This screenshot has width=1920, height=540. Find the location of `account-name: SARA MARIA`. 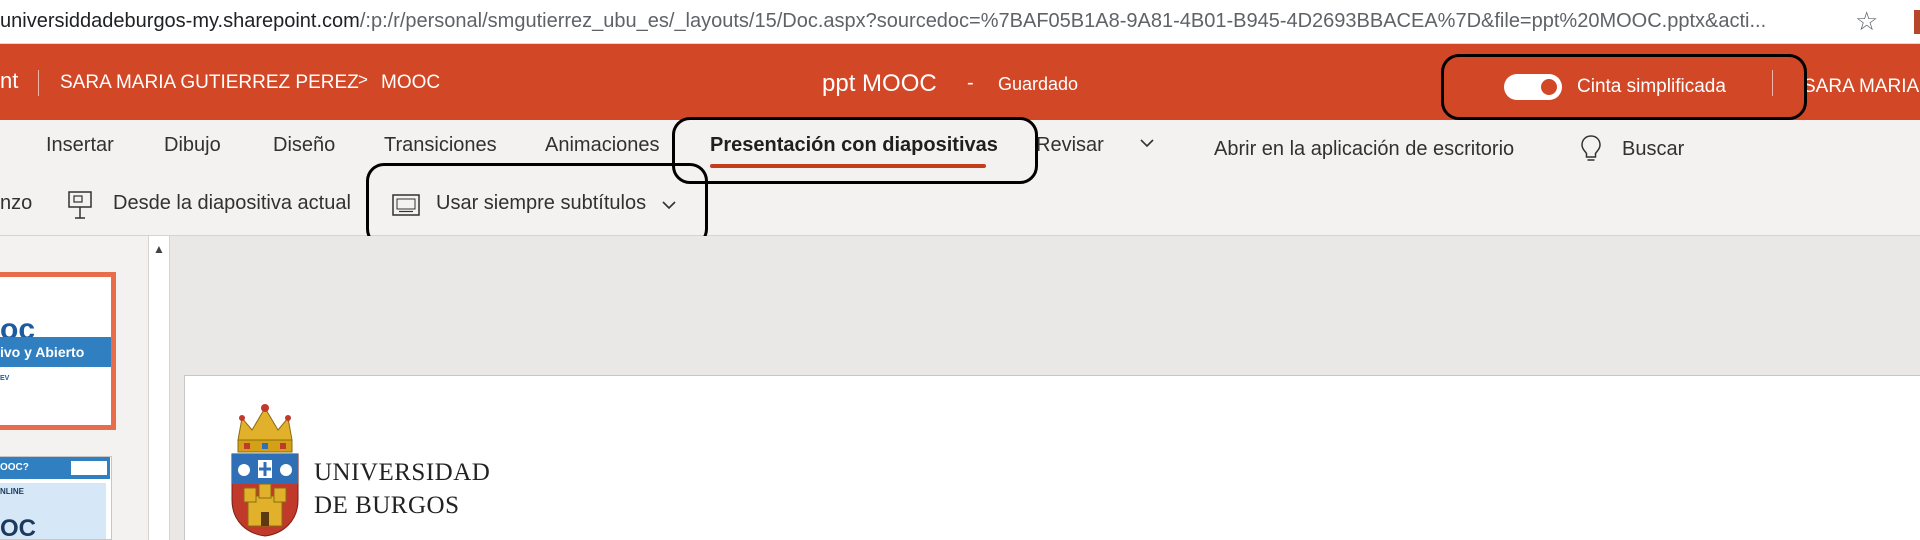

account-name: SARA MARIA is located at coordinates (1861, 87).